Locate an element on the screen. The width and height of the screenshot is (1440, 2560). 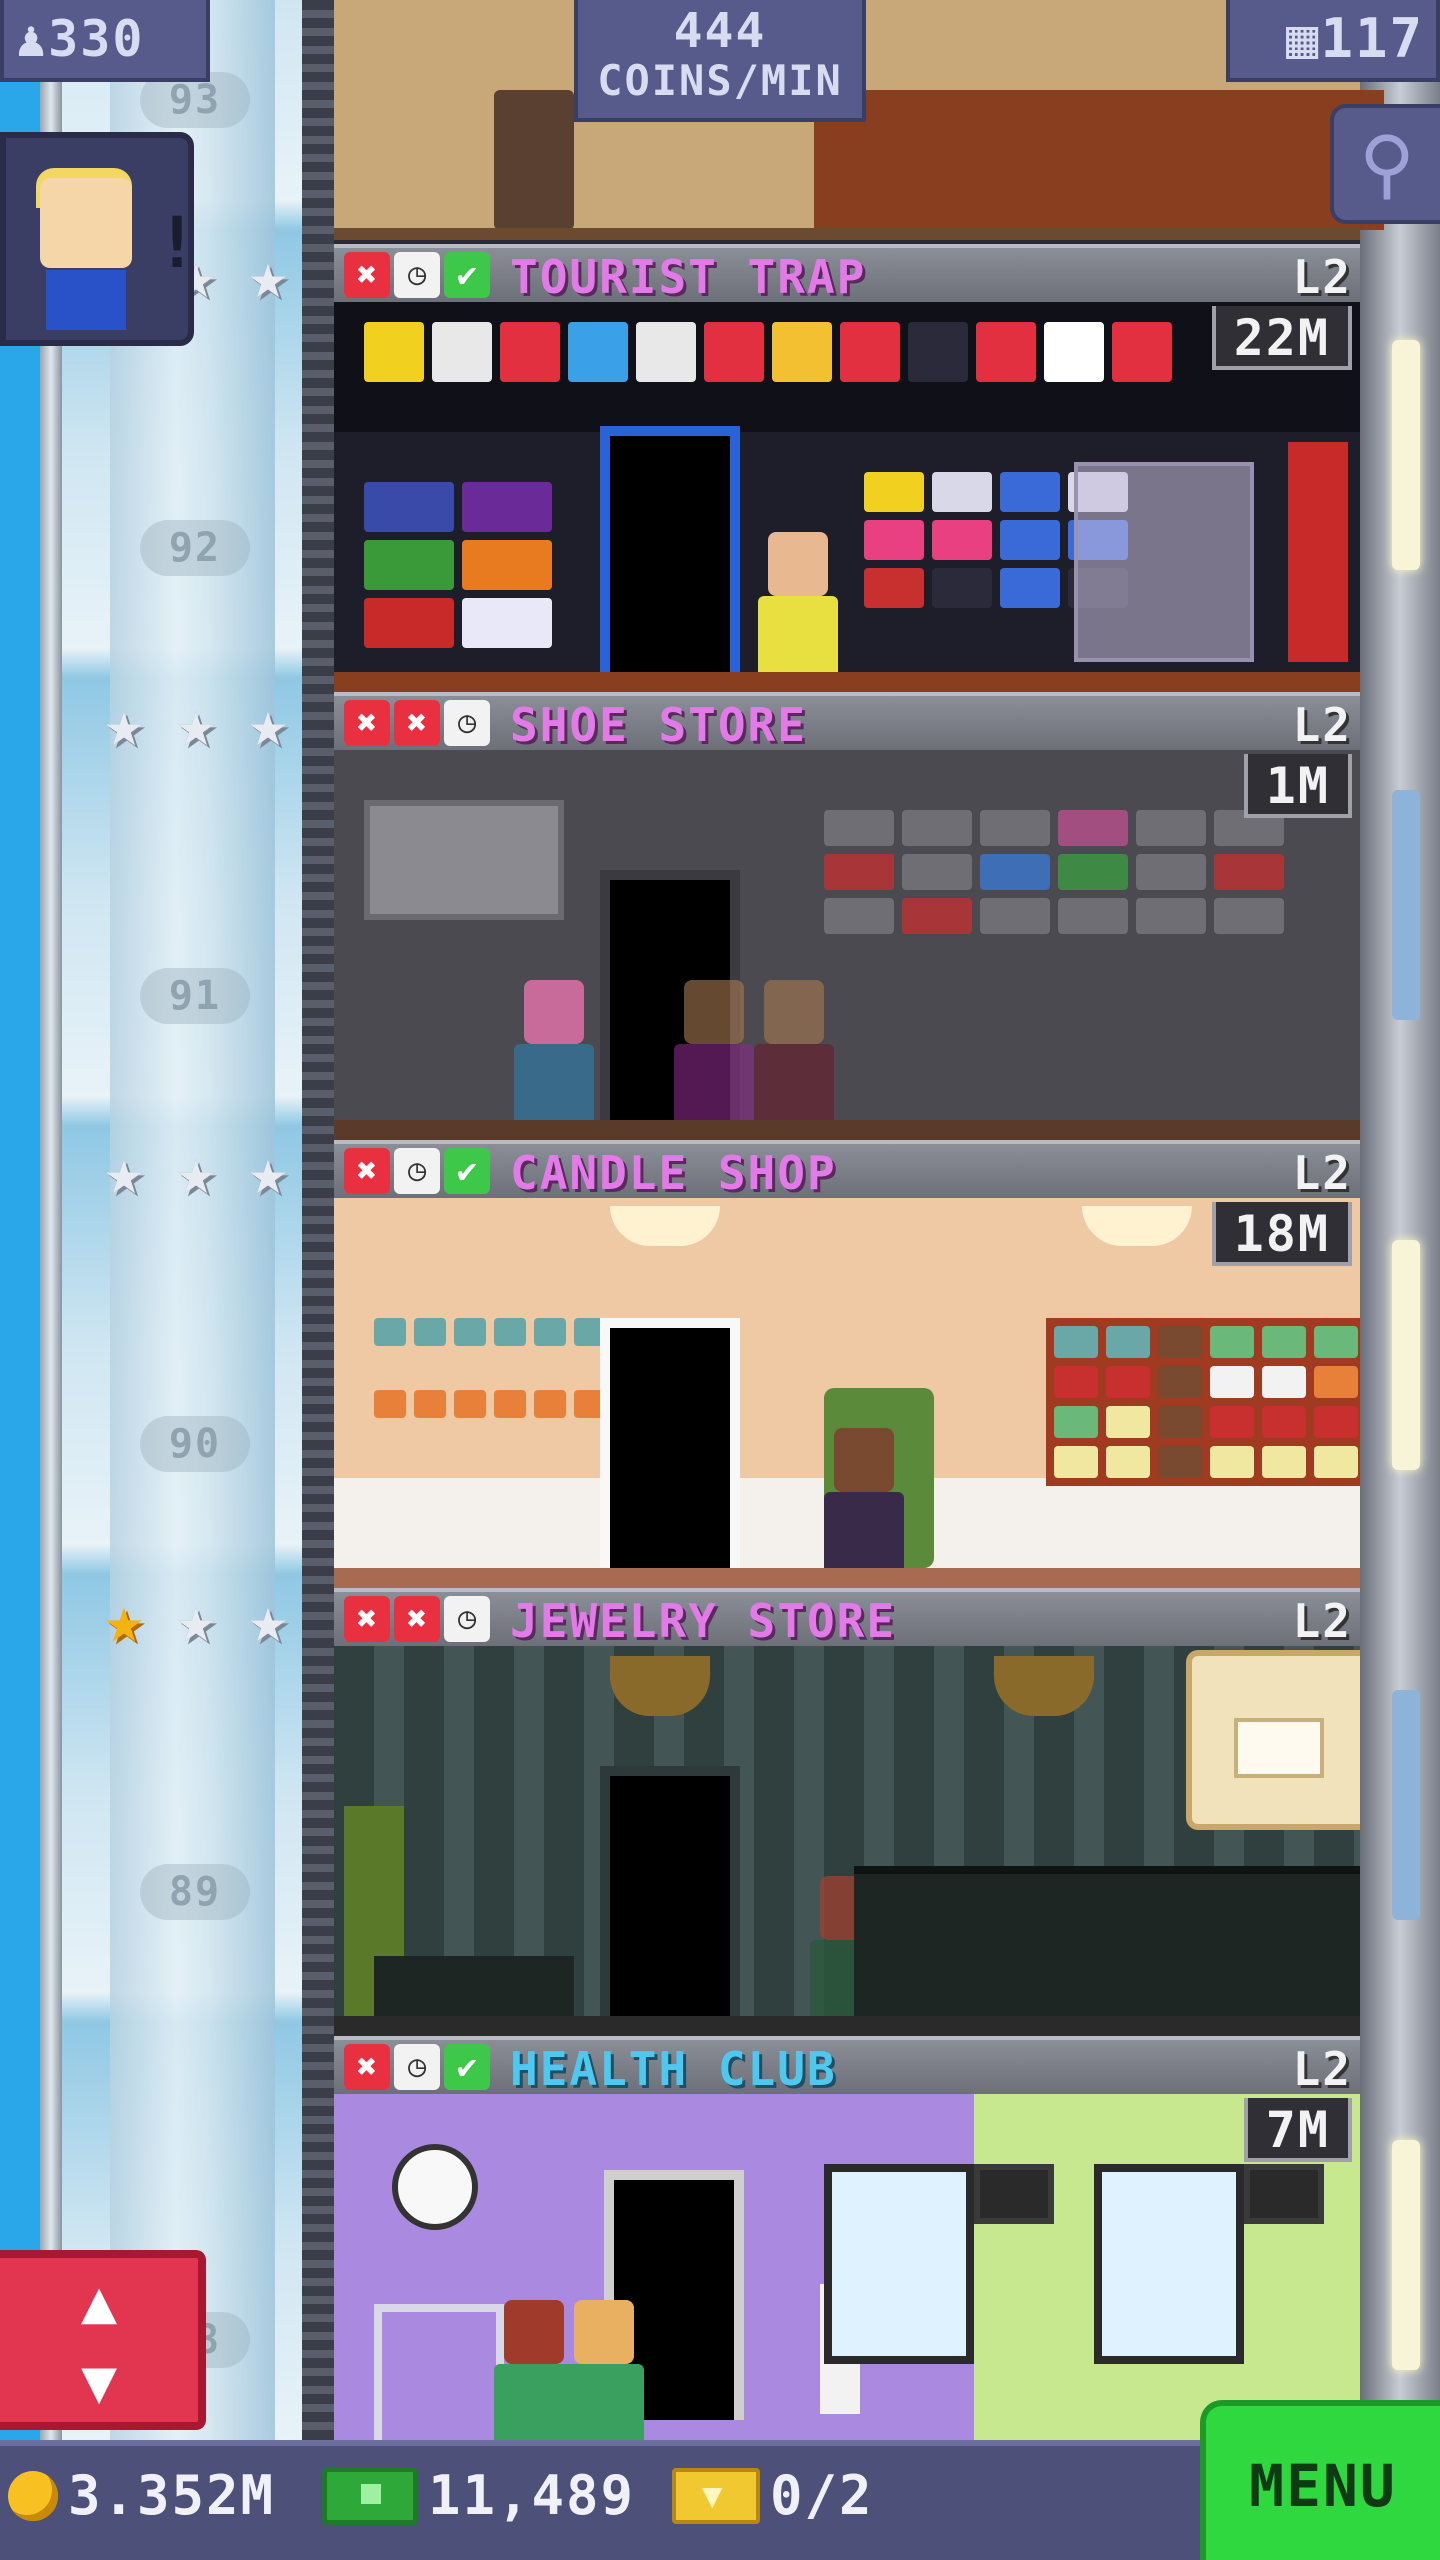
coins-per-min-panel: 444 COINS/MIN is located at coordinates (720, 61).